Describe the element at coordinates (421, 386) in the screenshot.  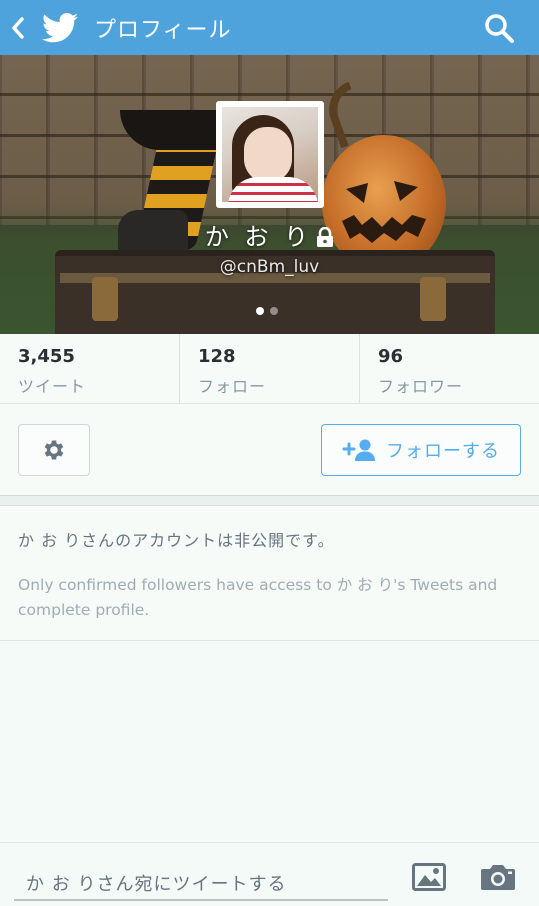
I see `stat-label: フォロワー` at that location.